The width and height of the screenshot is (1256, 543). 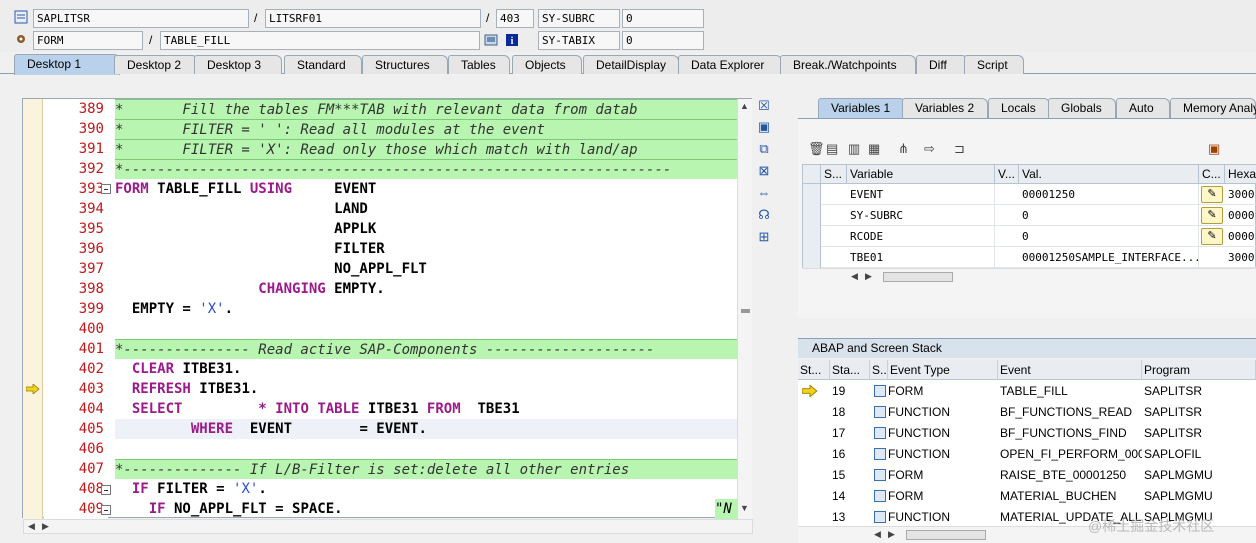 What do you see at coordinates (547, 64) in the screenshot?
I see `tab-objects: Objects` at bounding box center [547, 64].